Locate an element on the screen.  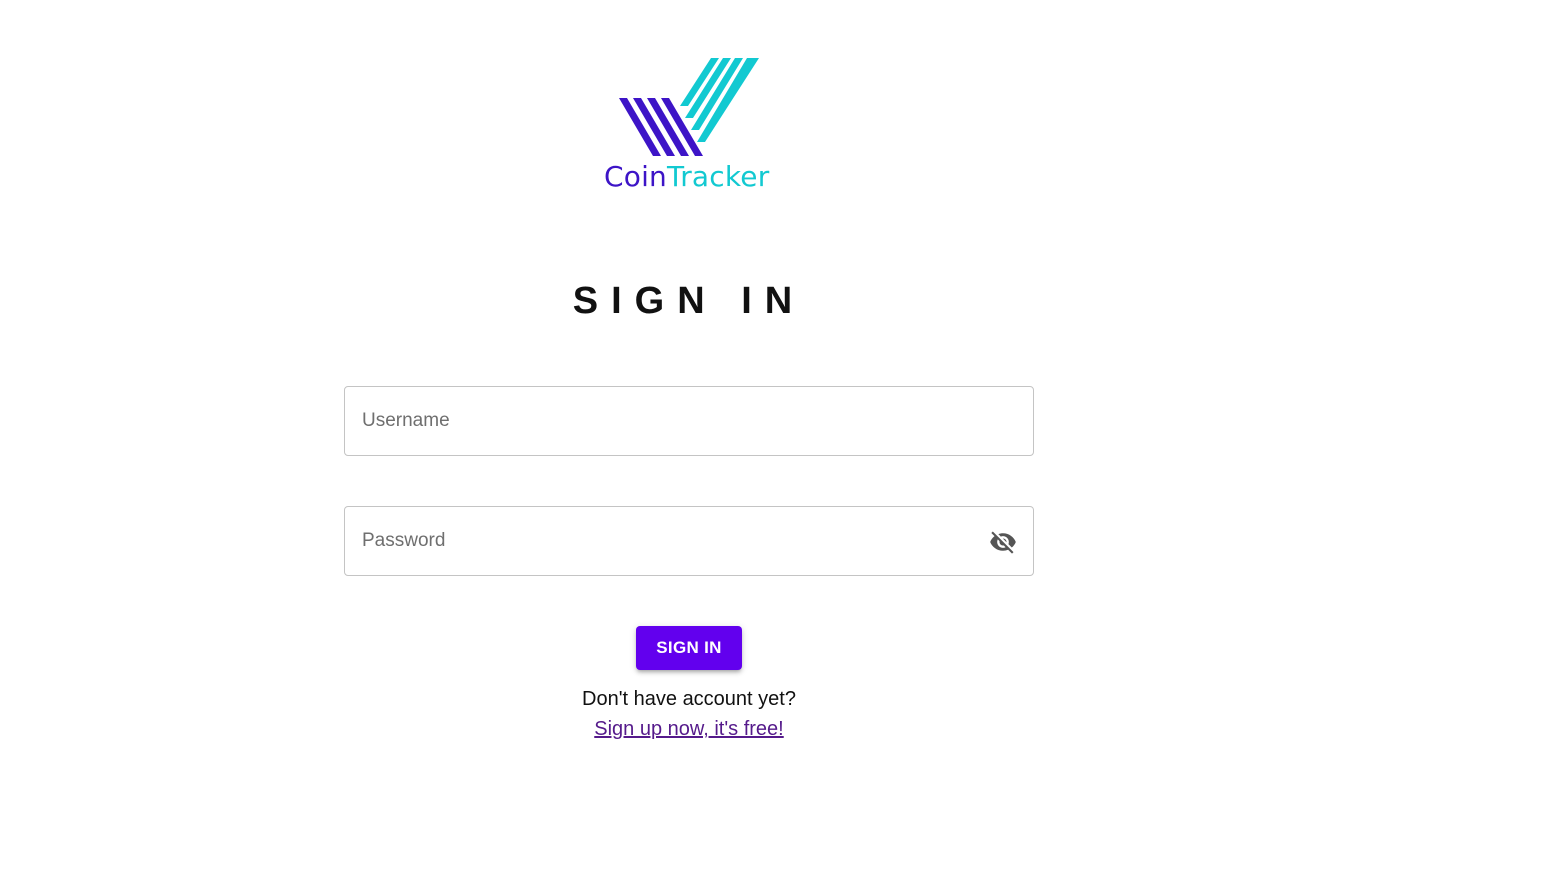
signup-link-container: Sign up now, it's free! is located at coordinates (689, 729).